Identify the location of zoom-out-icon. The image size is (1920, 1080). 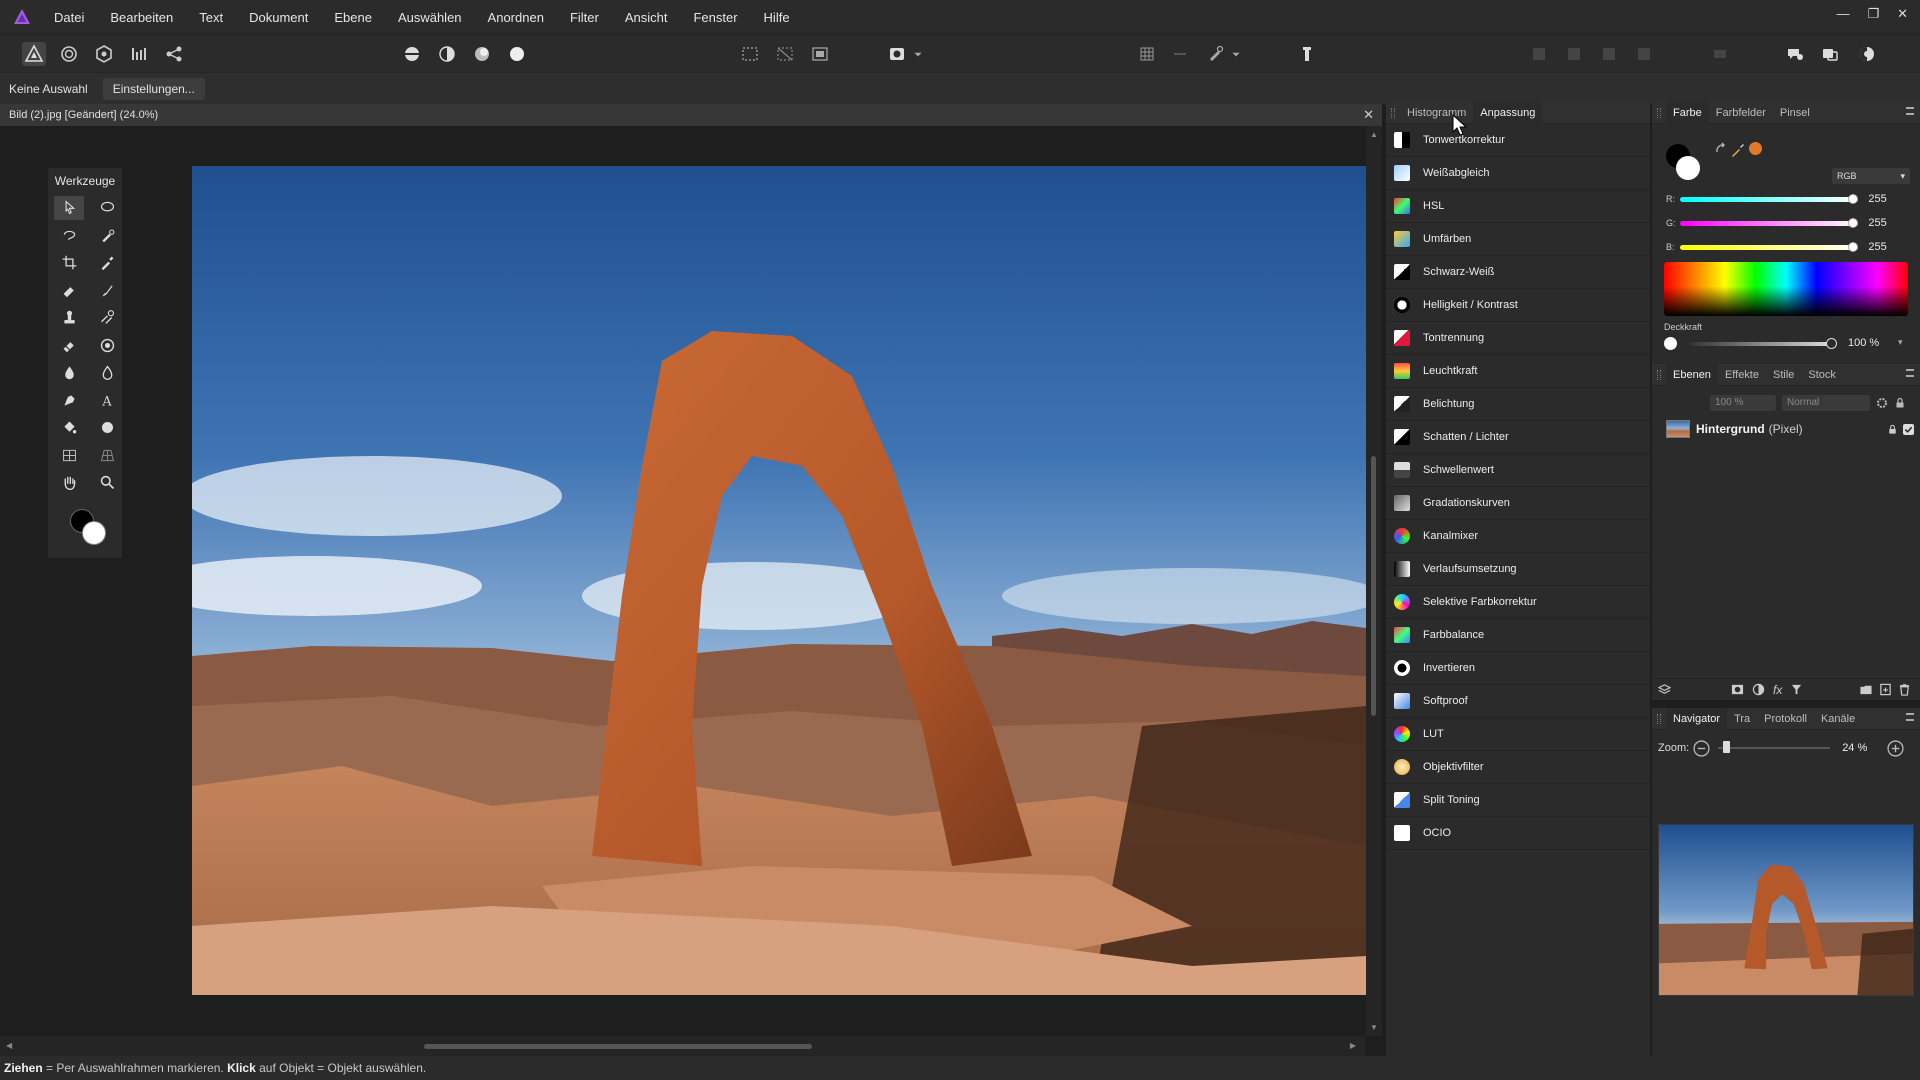
(1701, 748).